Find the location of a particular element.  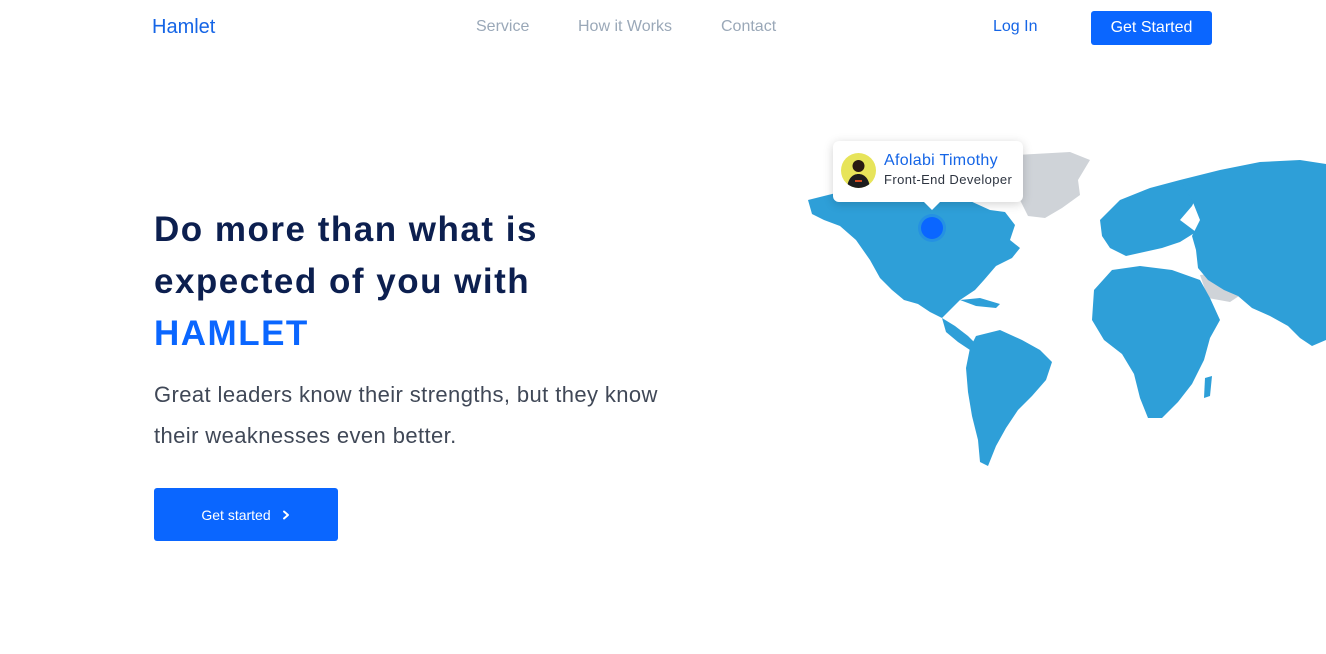

get-started-nav-button: Get Started is located at coordinates (1151, 28).